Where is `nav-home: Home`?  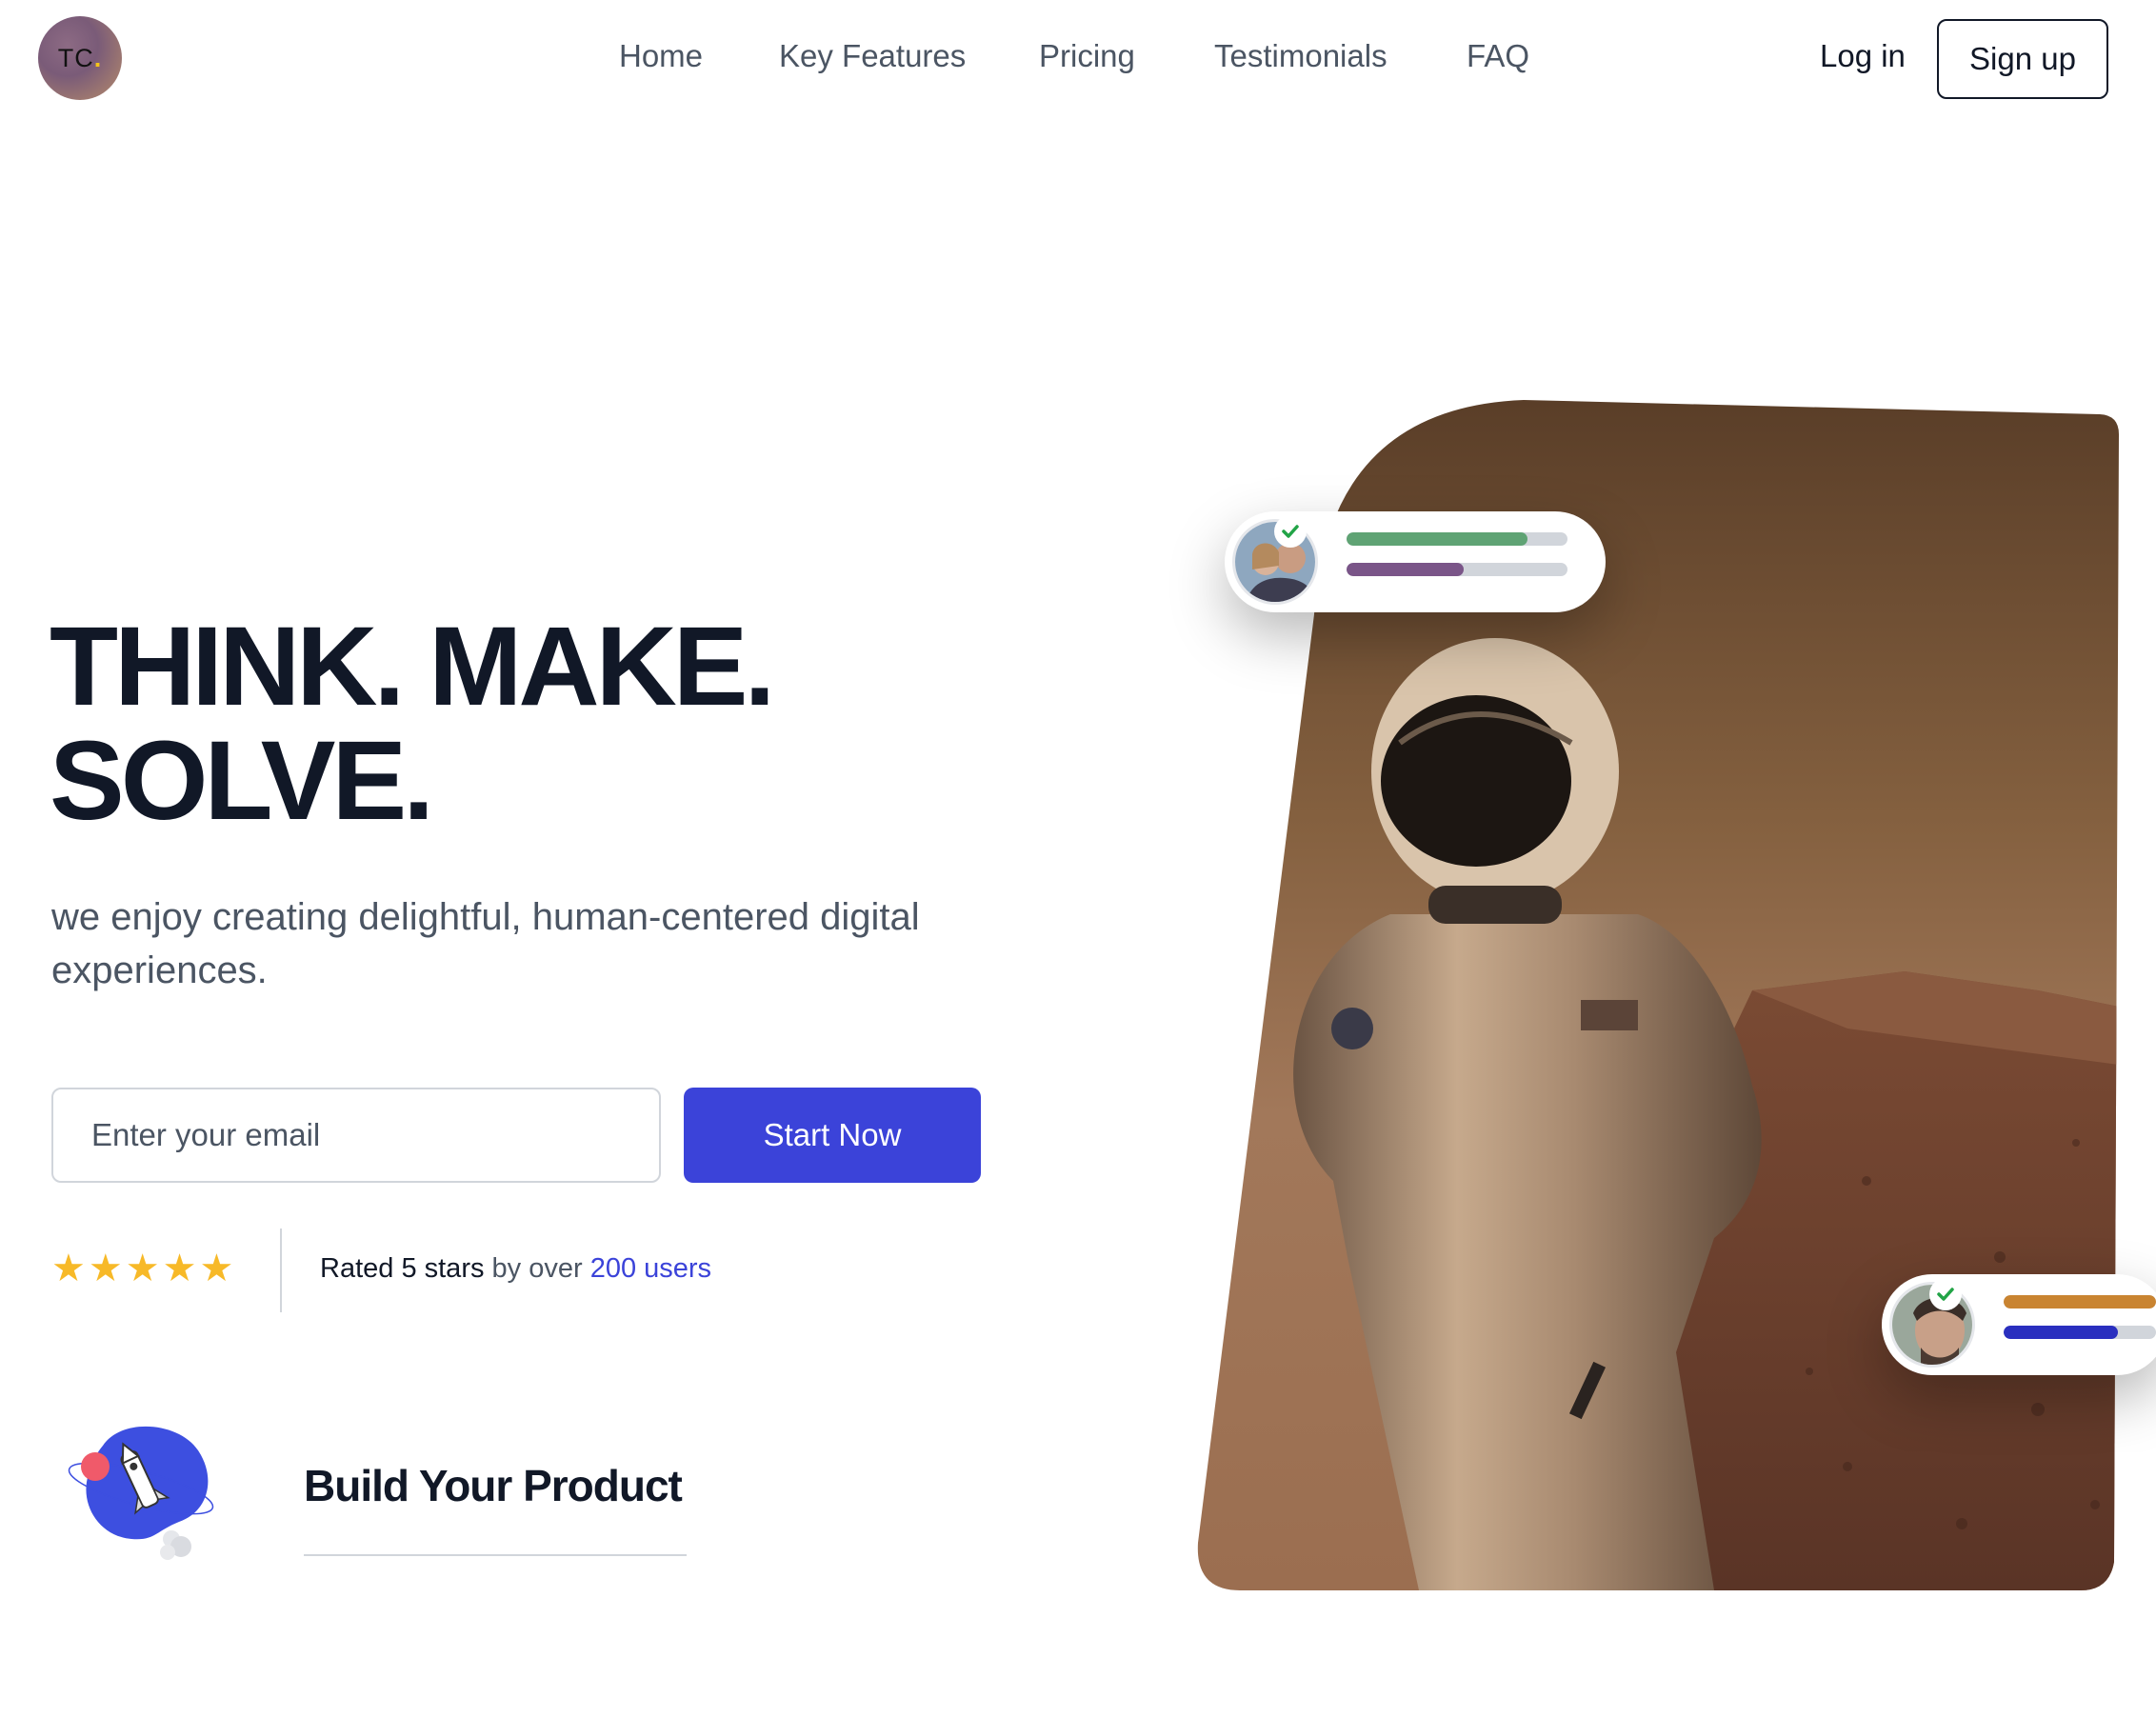
nav-home: Home is located at coordinates (661, 56).